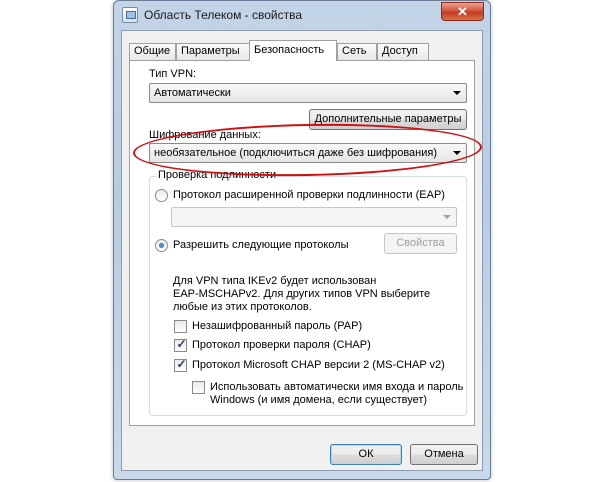 The image size is (600, 482). Describe the element at coordinates (420, 243) in the screenshot. I see `properties-button: Свойства` at that location.